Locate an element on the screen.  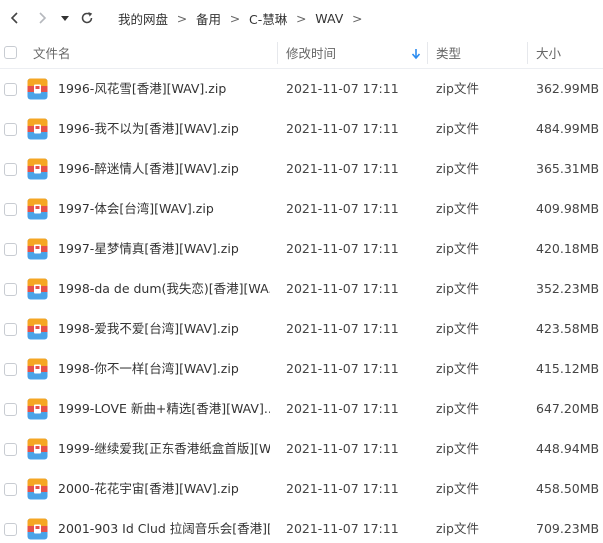
file-name: 1996-醉迷情人[香港][WAV].zip is located at coordinates (148, 169).